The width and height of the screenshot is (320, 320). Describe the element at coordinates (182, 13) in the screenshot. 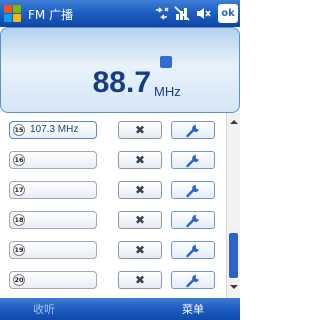

I see `signal-off-icon` at that location.